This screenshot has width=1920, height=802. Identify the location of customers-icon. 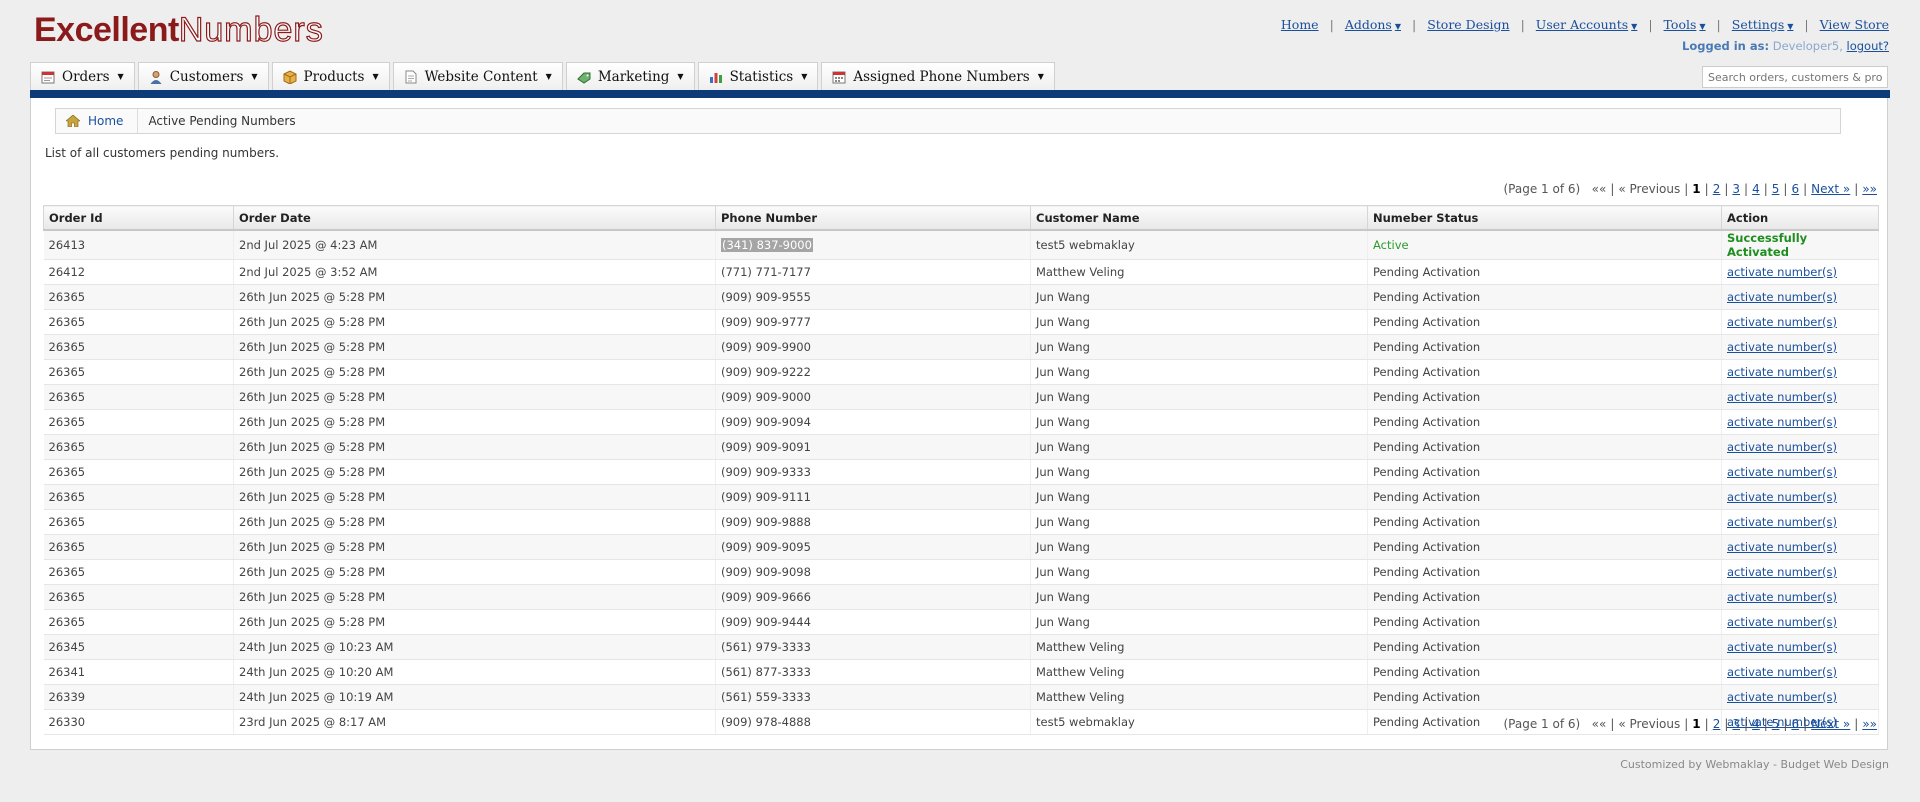
(156, 77).